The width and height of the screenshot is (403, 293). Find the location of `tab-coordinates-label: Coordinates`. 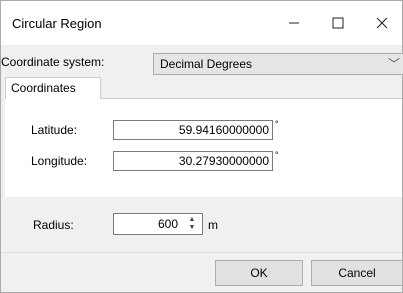

tab-coordinates-label: Coordinates is located at coordinates (43, 88).